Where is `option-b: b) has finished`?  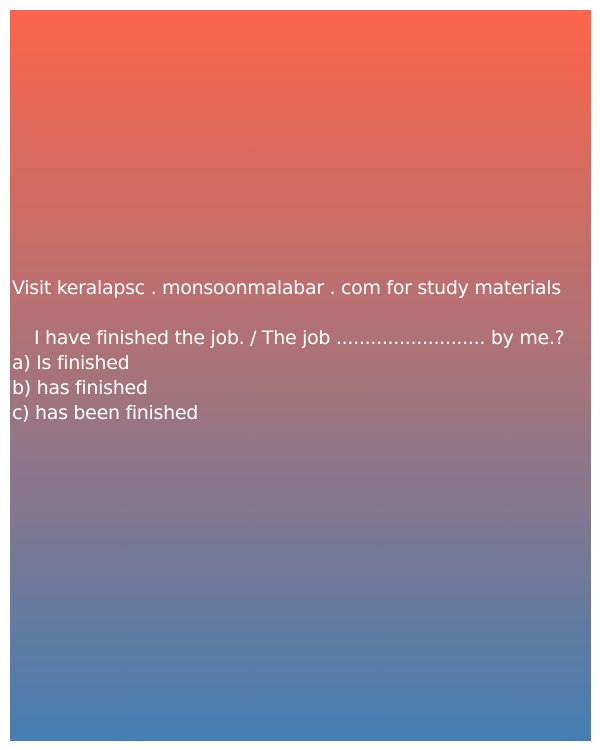 option-b: b) has finished is located at coordinates (80, 388).